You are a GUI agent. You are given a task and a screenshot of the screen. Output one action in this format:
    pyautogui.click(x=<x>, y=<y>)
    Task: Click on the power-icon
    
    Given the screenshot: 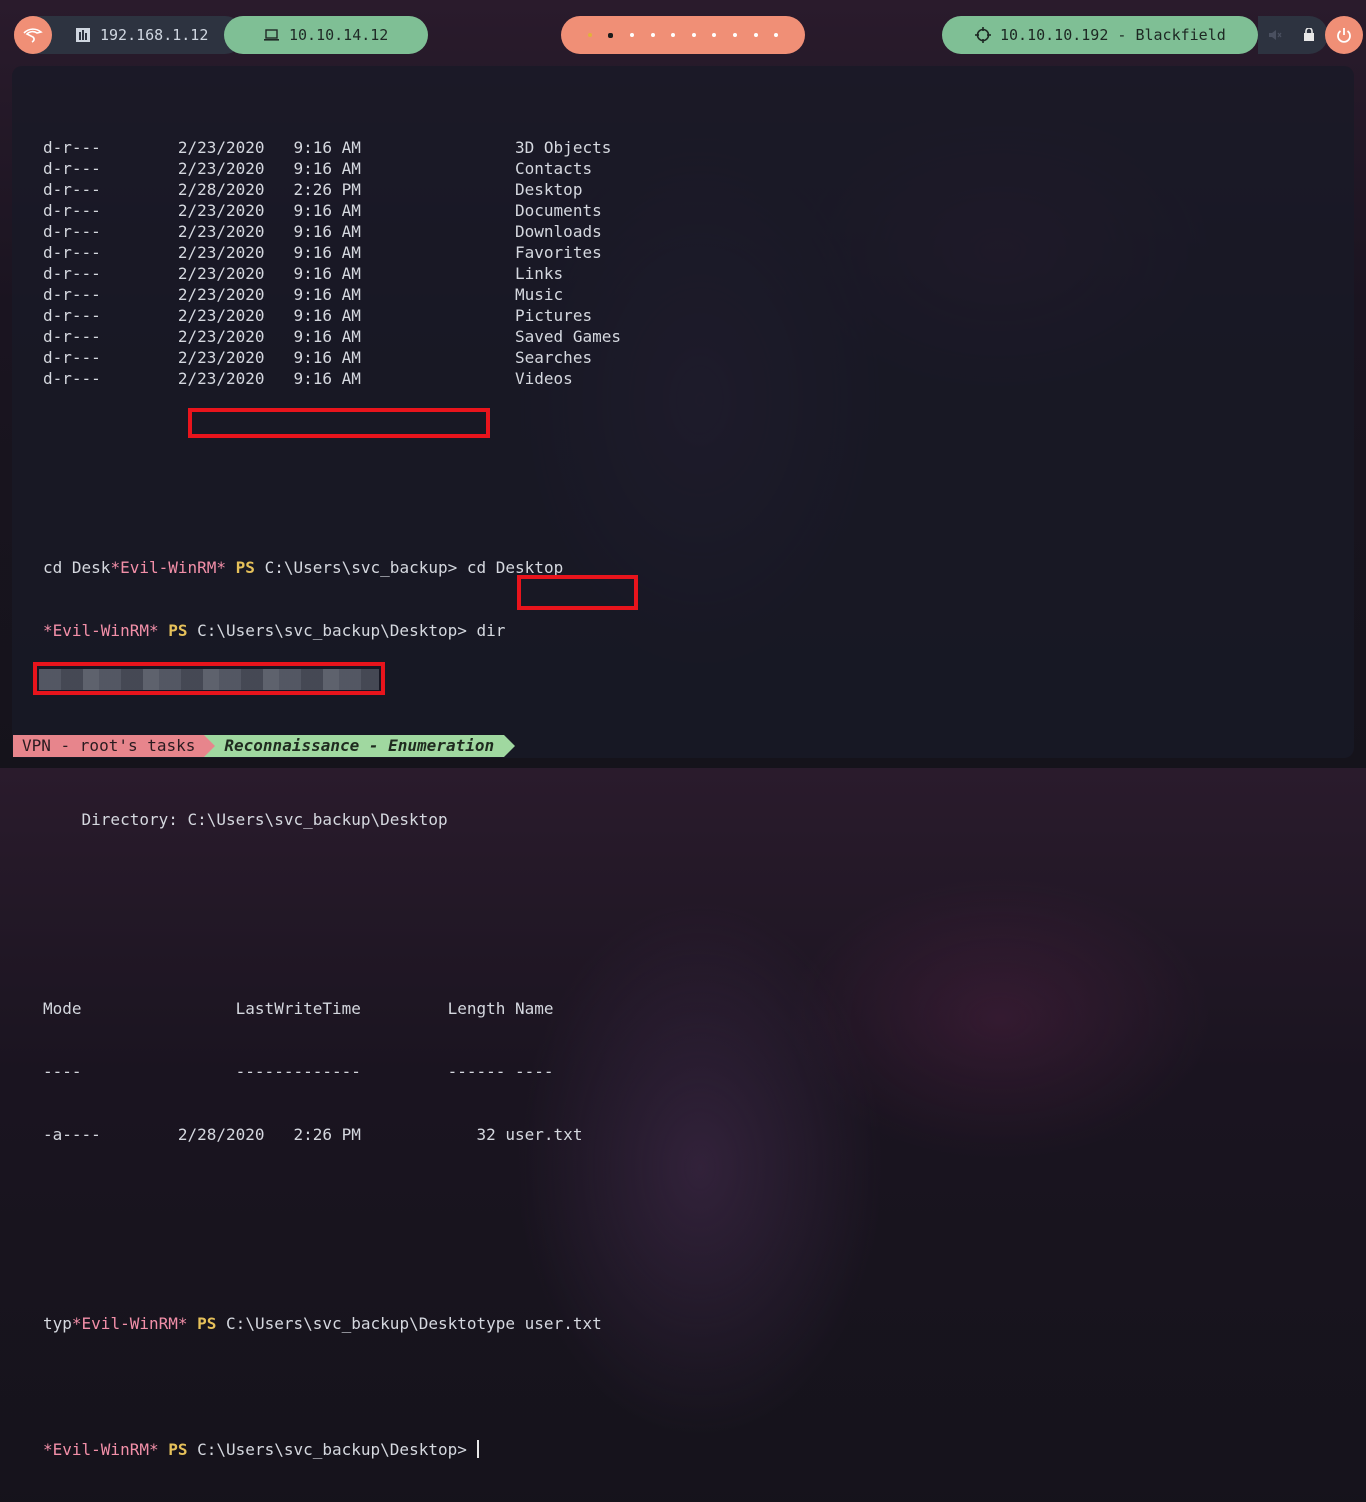 What is the action you would take?
    pyautogui.click(x=1344, y=35)
    